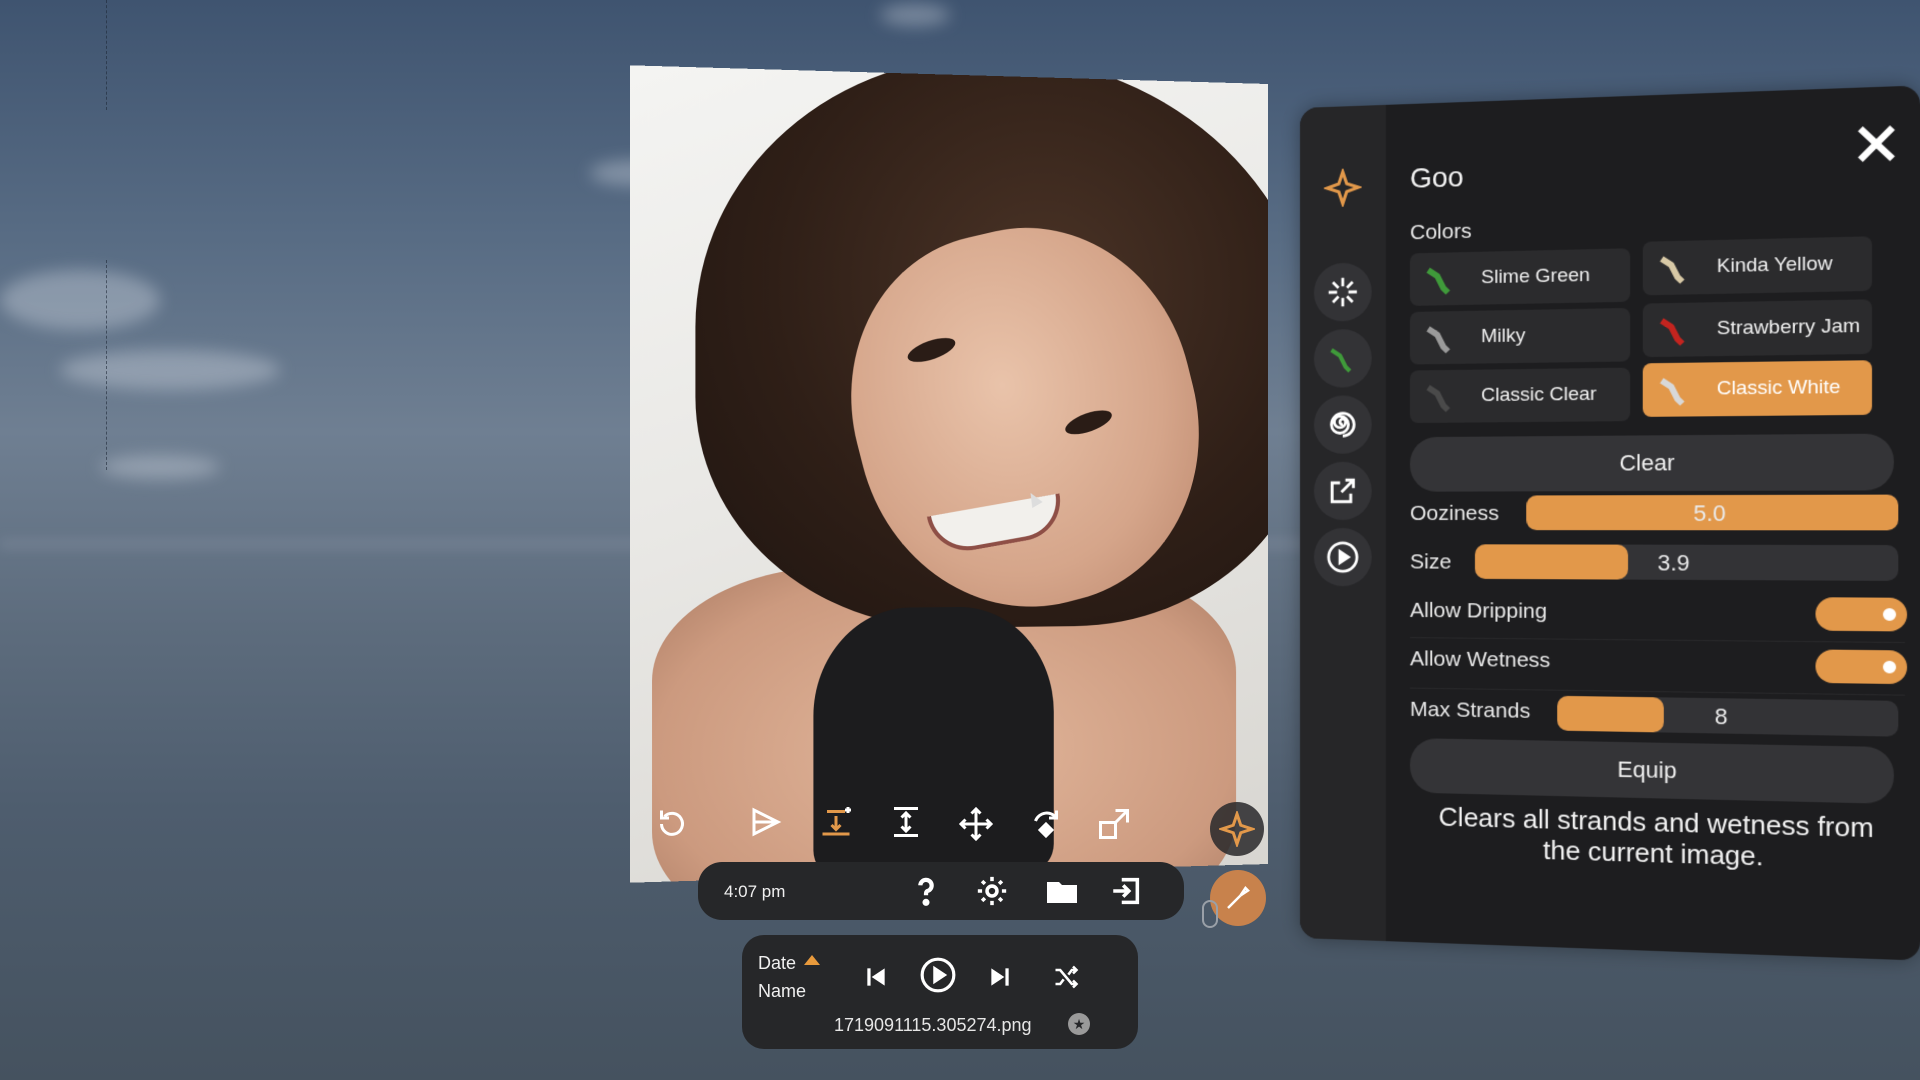 This screenshot has height=1080, width=1920. What do you see at coordinates (876, 977) in the screenshot?
I see `previous-icon` at bounding box center [876, 977].